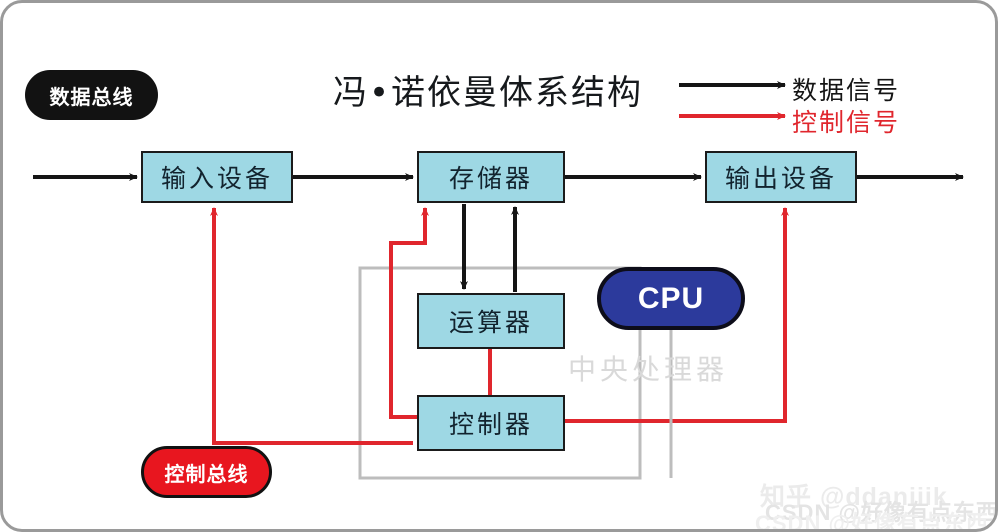  I want to click on legend-label-data-signal: 数据信号, so click(846, 90).